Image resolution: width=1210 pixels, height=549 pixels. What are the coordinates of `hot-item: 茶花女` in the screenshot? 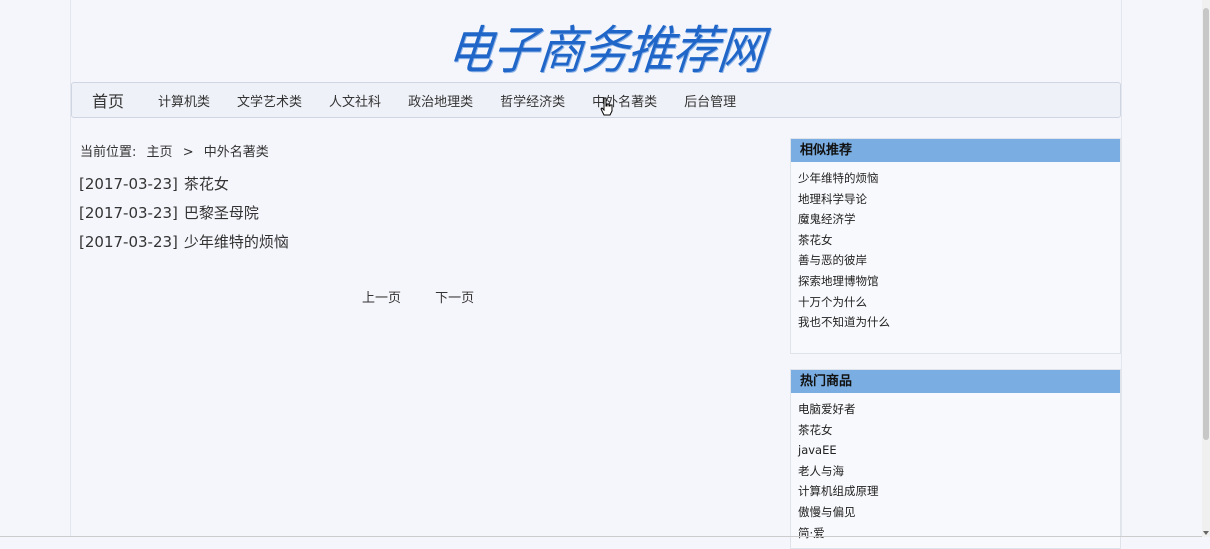 It's located at (959, 430).